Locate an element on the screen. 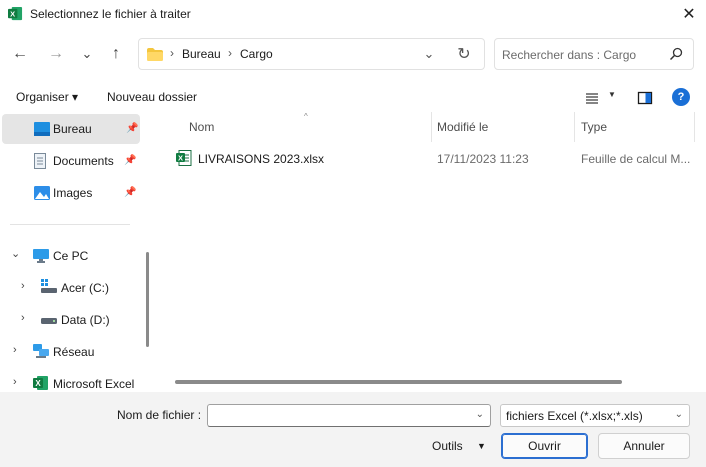 The image size is (706, 467). filename-label: Nom de fichier : is located at coordinates (159, 415).